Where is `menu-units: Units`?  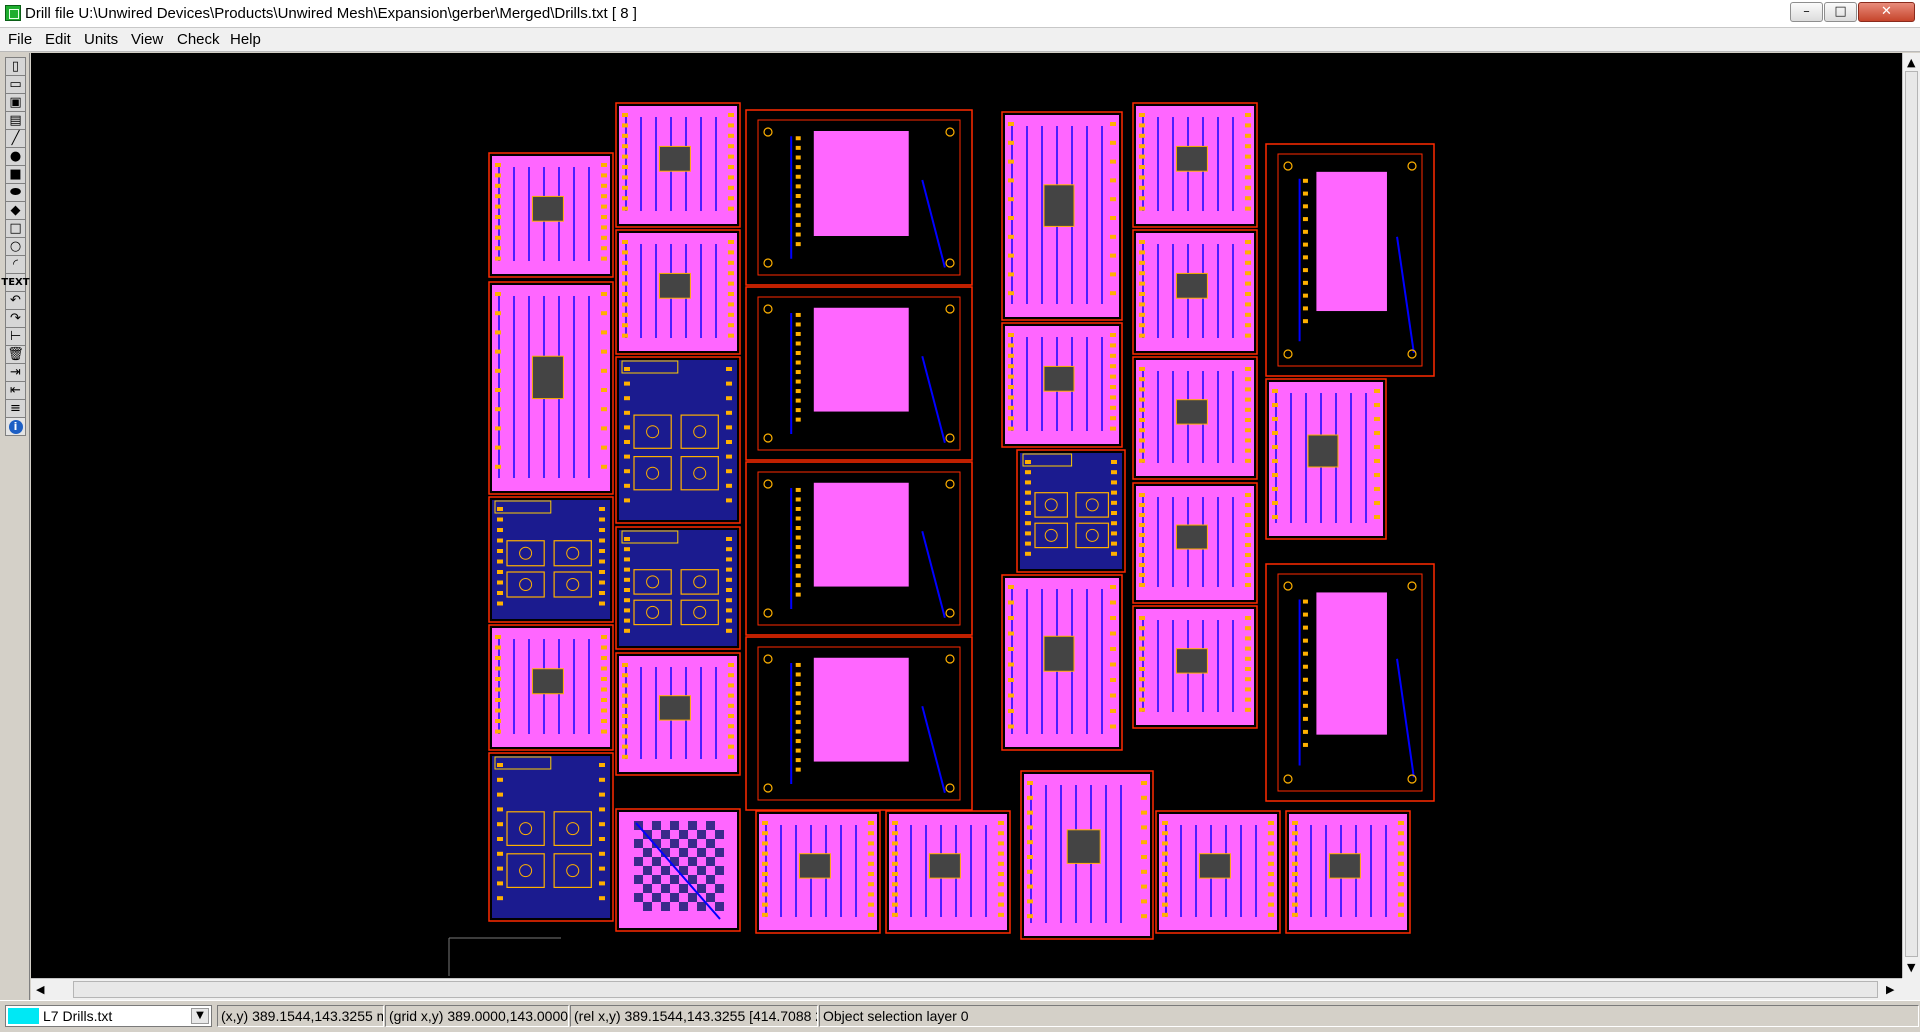
menu-units: Units is located at coordinates (101, 39).